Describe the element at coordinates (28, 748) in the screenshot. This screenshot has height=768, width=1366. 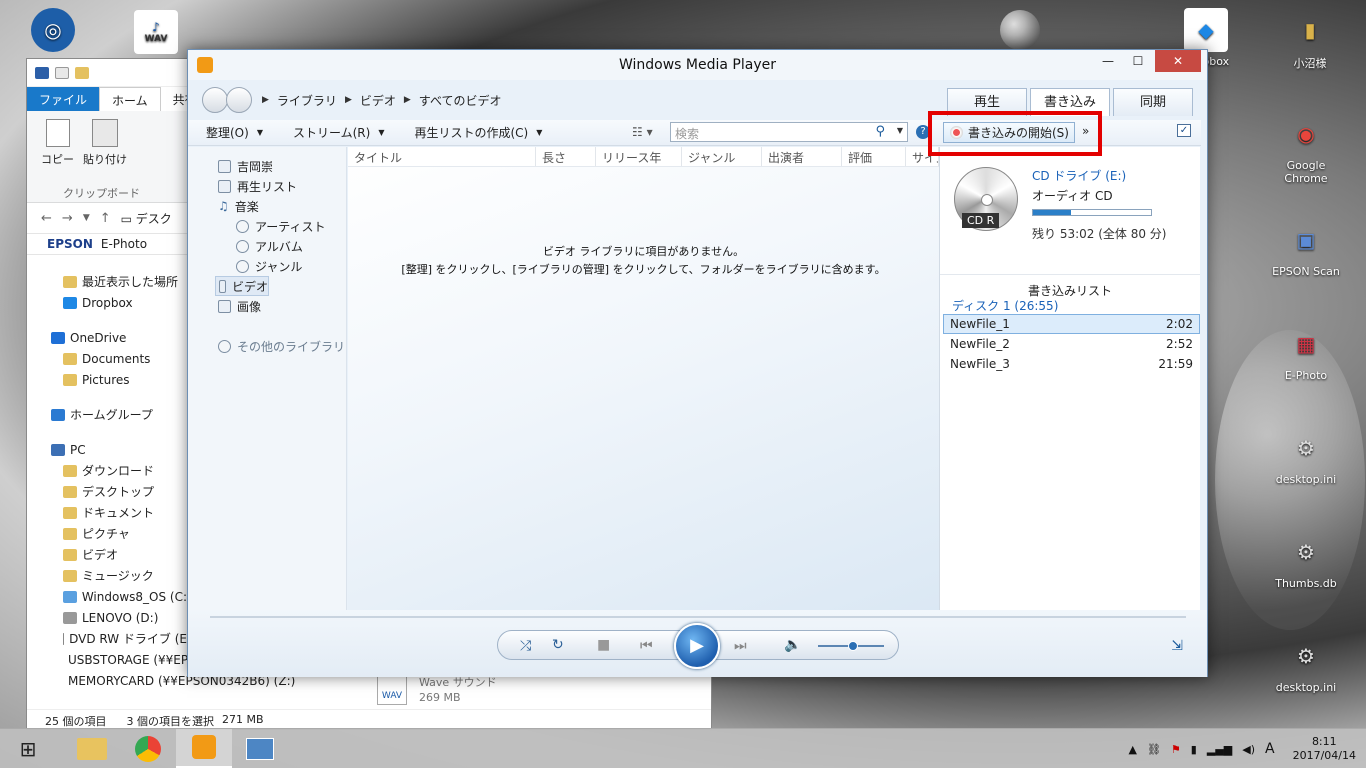
I see `start-button: ⊞` at that location.